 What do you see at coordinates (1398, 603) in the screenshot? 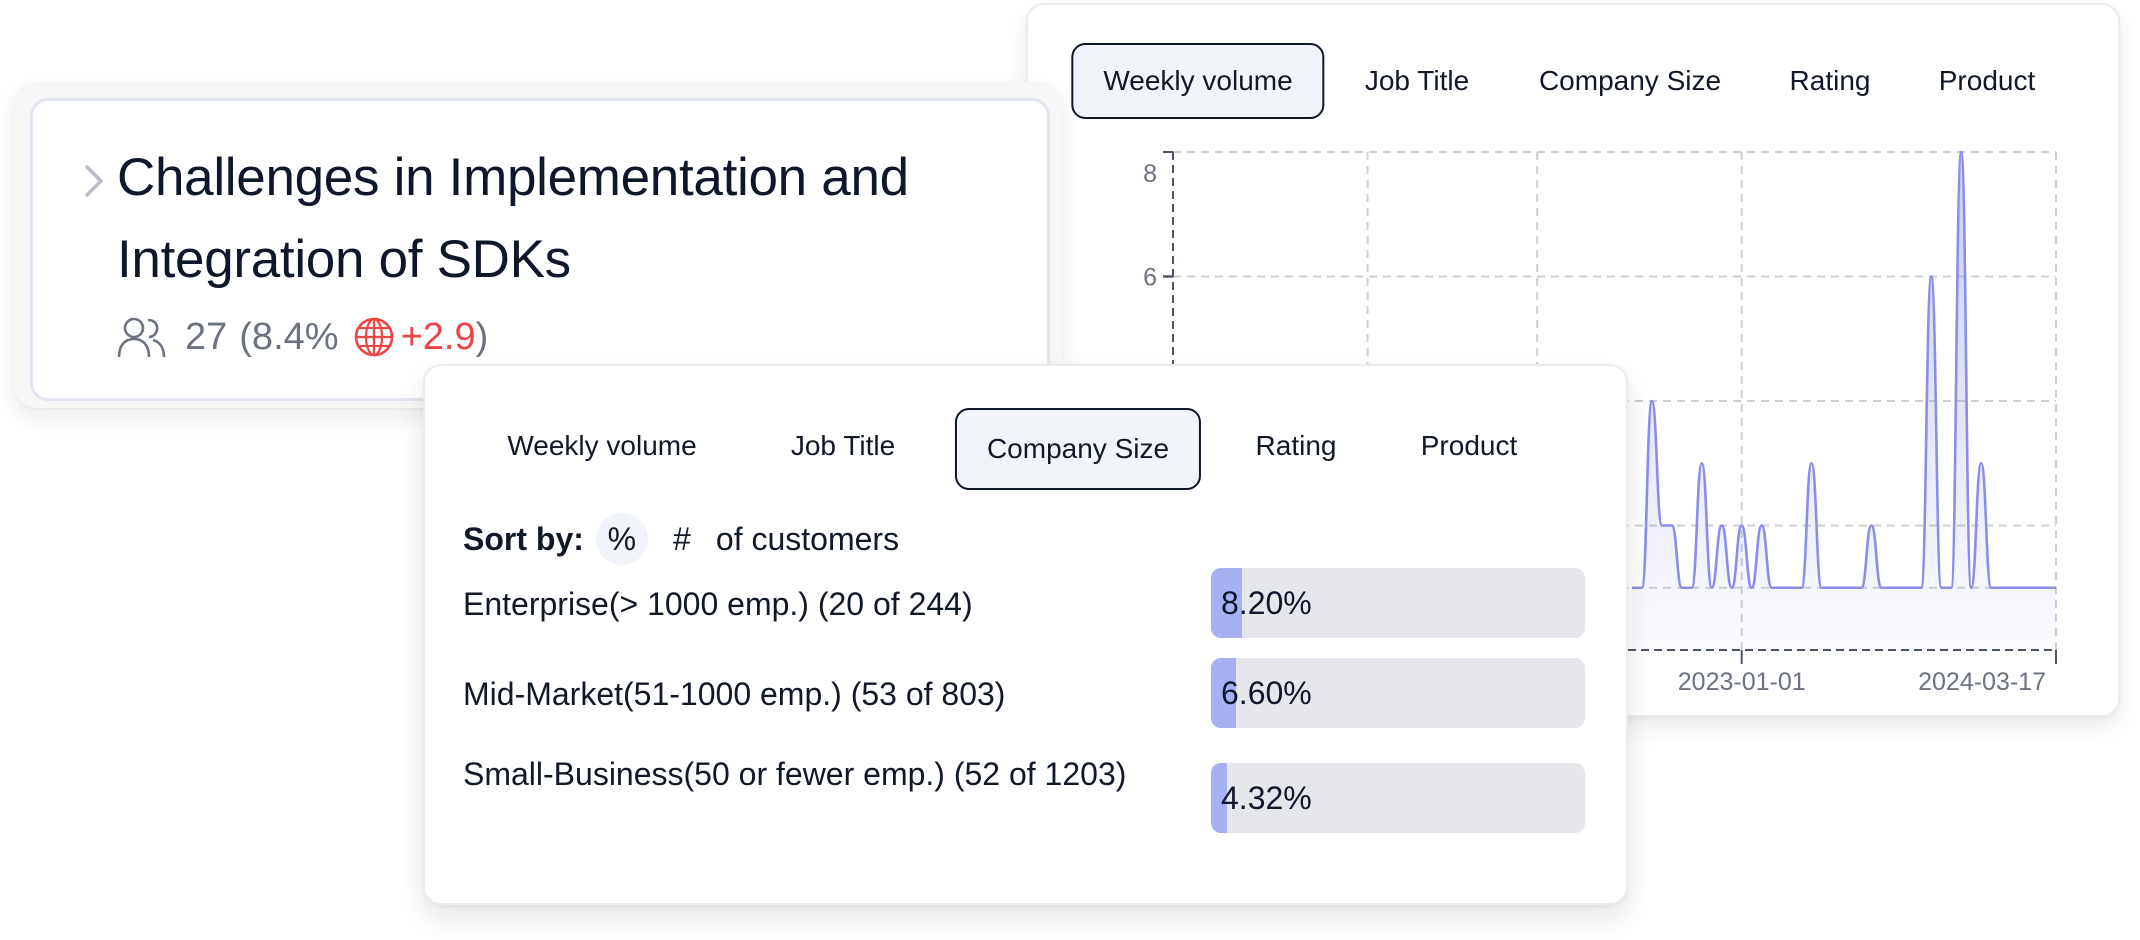
I see `segment-bar-enterprise: 8.20%` at bounding box center [1398, 603].